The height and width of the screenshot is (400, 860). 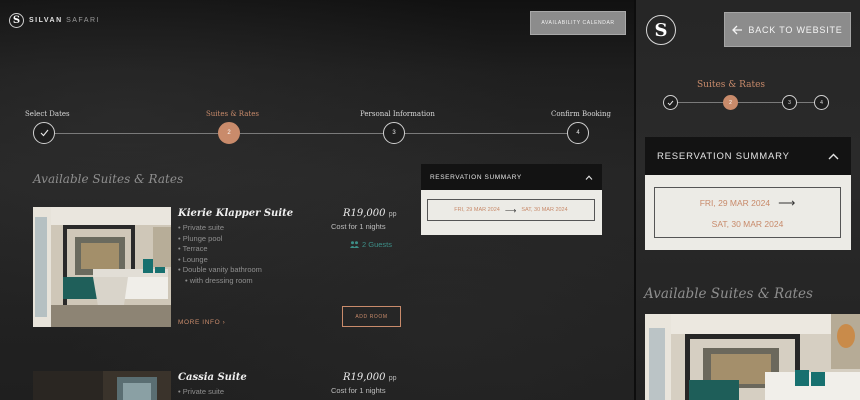 What do you see at coordinates (795, 29) in the screenshot?
I see `back-to-website-label: BACK TO WEBSITE` at bounding box center [795, 29].